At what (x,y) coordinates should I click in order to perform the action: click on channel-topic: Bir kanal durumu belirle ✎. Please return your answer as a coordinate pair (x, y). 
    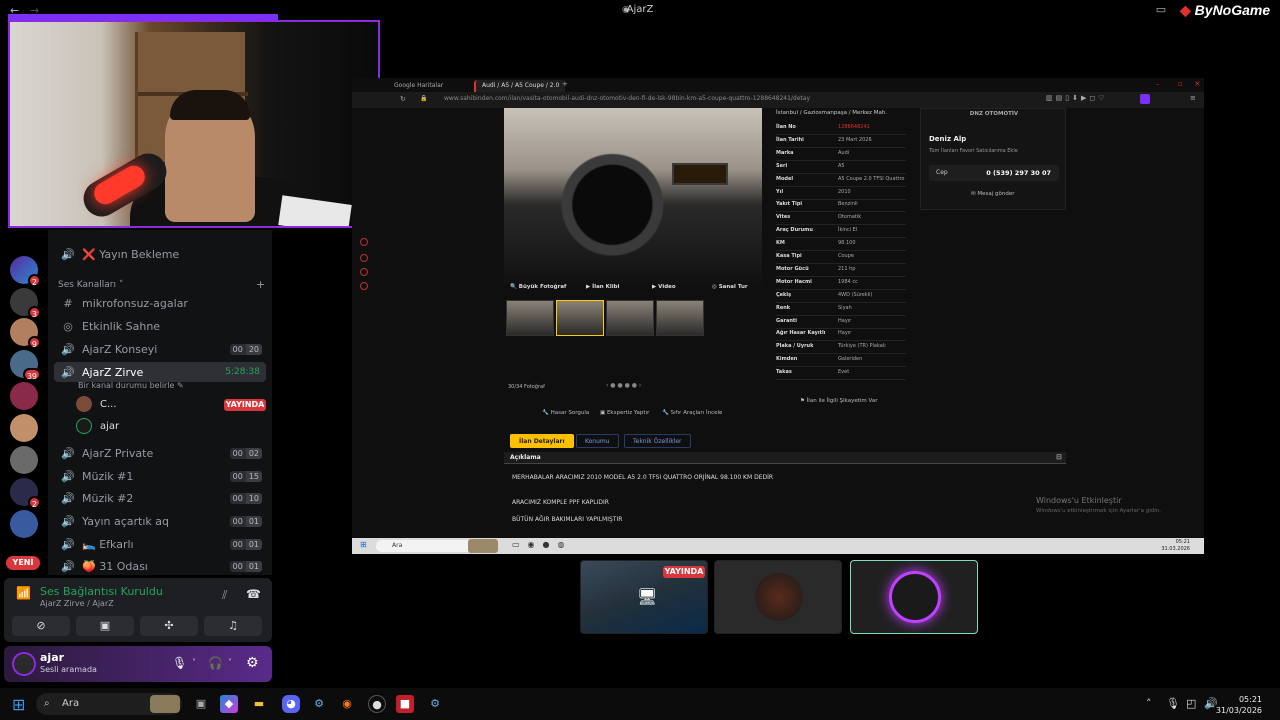
    Looking at the image, I should click on (131, 385).